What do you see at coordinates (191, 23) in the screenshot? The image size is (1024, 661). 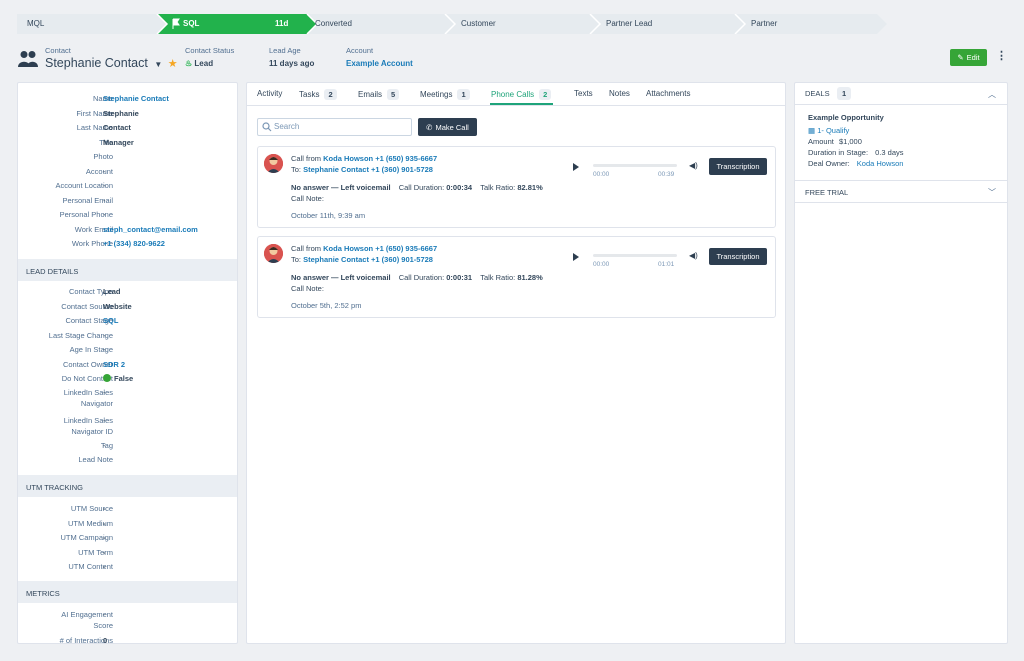 I see `stage-sql: SQL` at bounding box center [191, 23].